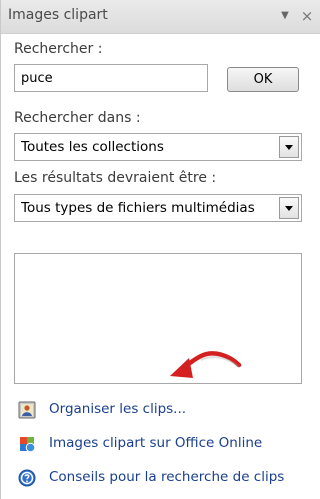  What do you see at coordinates (167, 477) in the screenshot?
I see `search-tips-label: Conseils pour la recherche de clips` at bounding box center [167, 477].